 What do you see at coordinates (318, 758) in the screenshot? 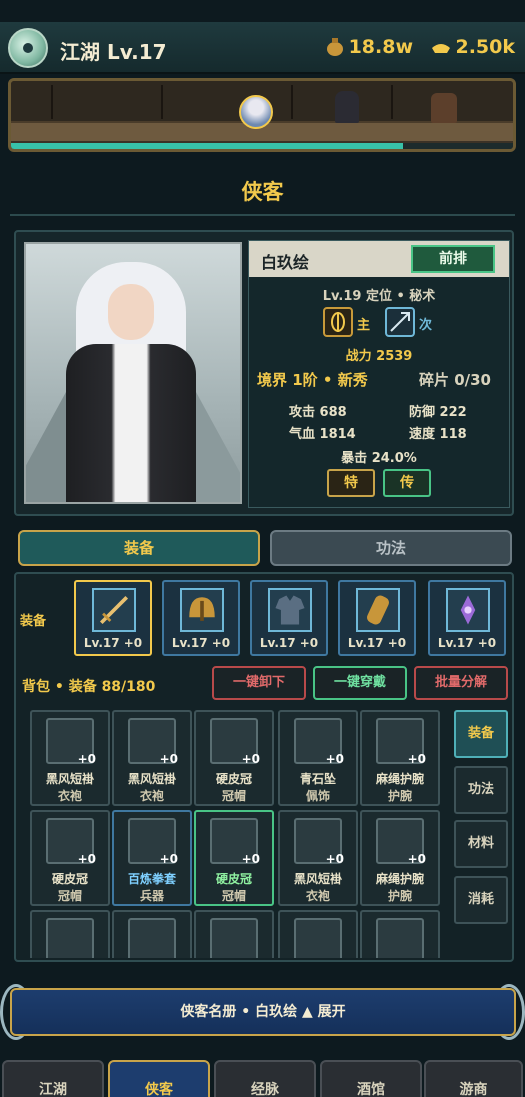
I see `bag-item: +0 青石坠 佩饰` at bounding box center [318, 758].